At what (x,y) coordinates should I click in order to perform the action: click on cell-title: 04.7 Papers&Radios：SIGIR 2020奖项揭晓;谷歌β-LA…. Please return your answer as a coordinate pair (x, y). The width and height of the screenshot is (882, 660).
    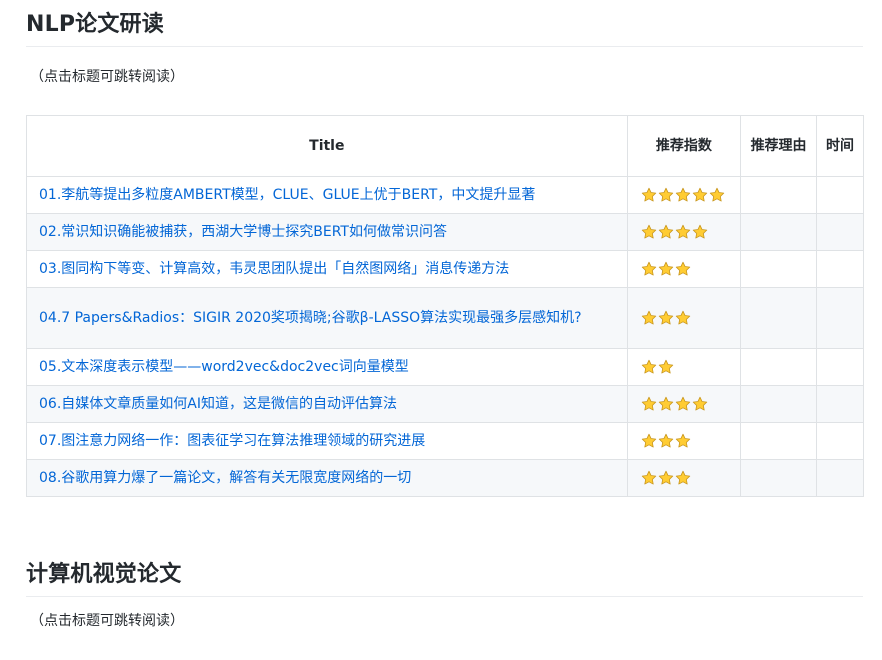
    Looking at the image, I should click on (327, 318).